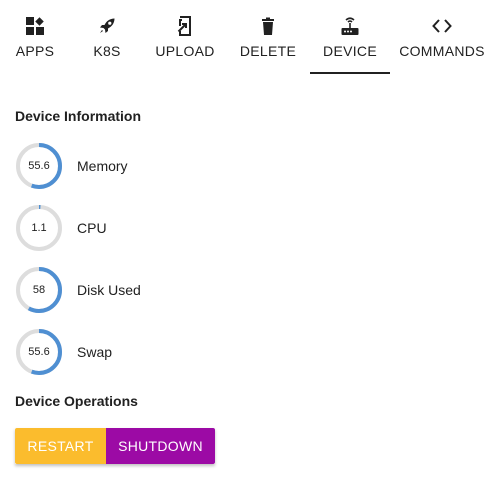 This screenshot has height=483, width=494. What do you see at coordinates (71, 166) in the screenshot?
I see `metric-memory: 55.6 Memory` at bounding box center [71, 166].